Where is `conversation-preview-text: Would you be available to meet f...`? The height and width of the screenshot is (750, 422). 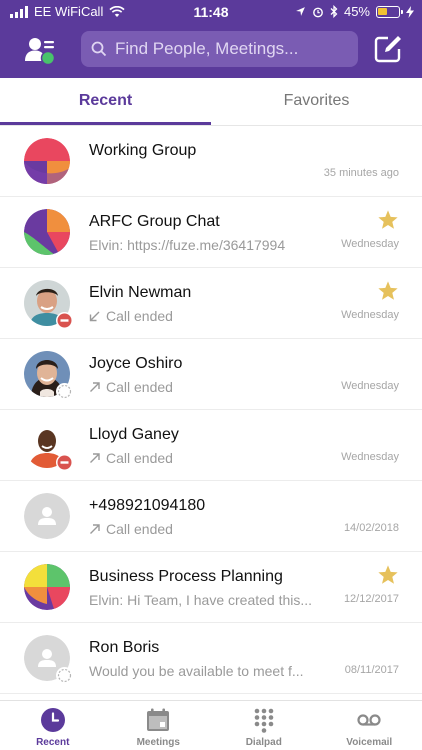 conversation-preview-text: Would you be available to meet f... is located at coordinates (196, 671).